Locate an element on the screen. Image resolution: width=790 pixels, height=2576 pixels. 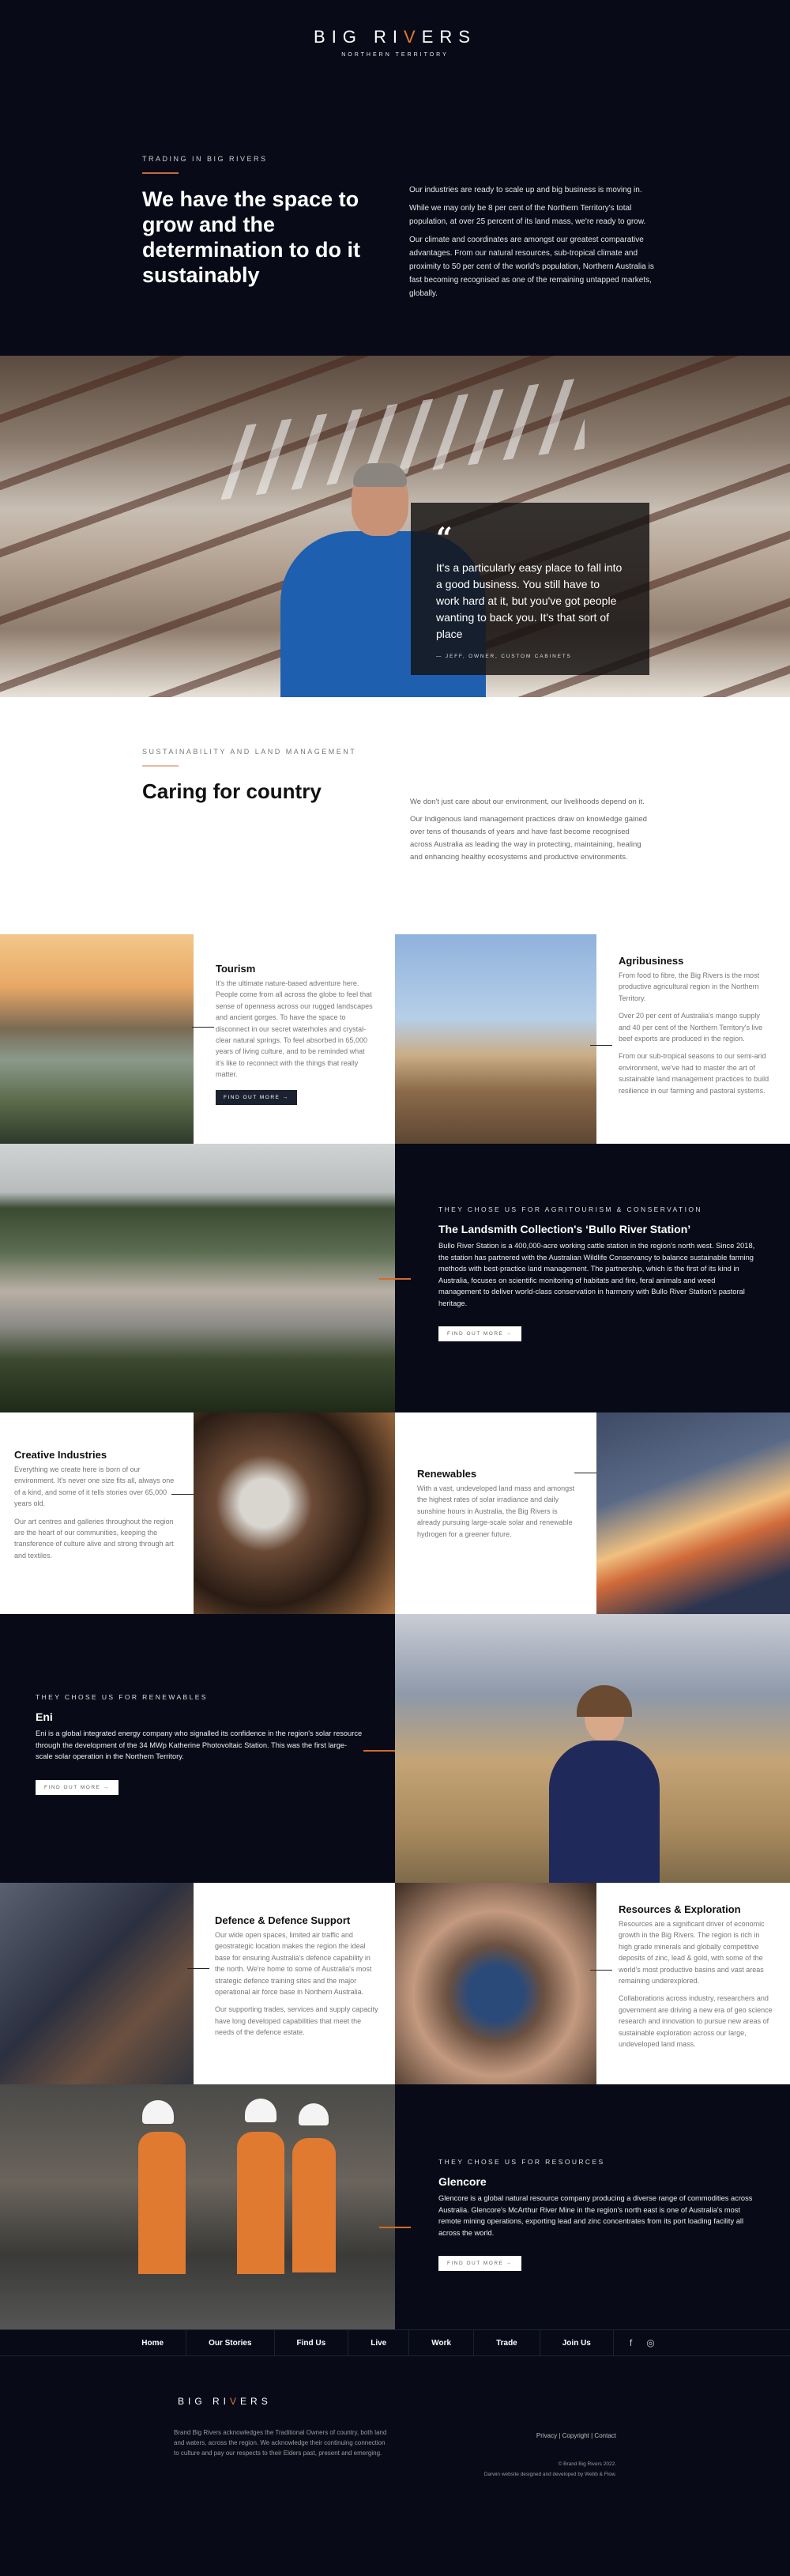
nav-join-us: Join Us is located at coordinates (577, 2342).